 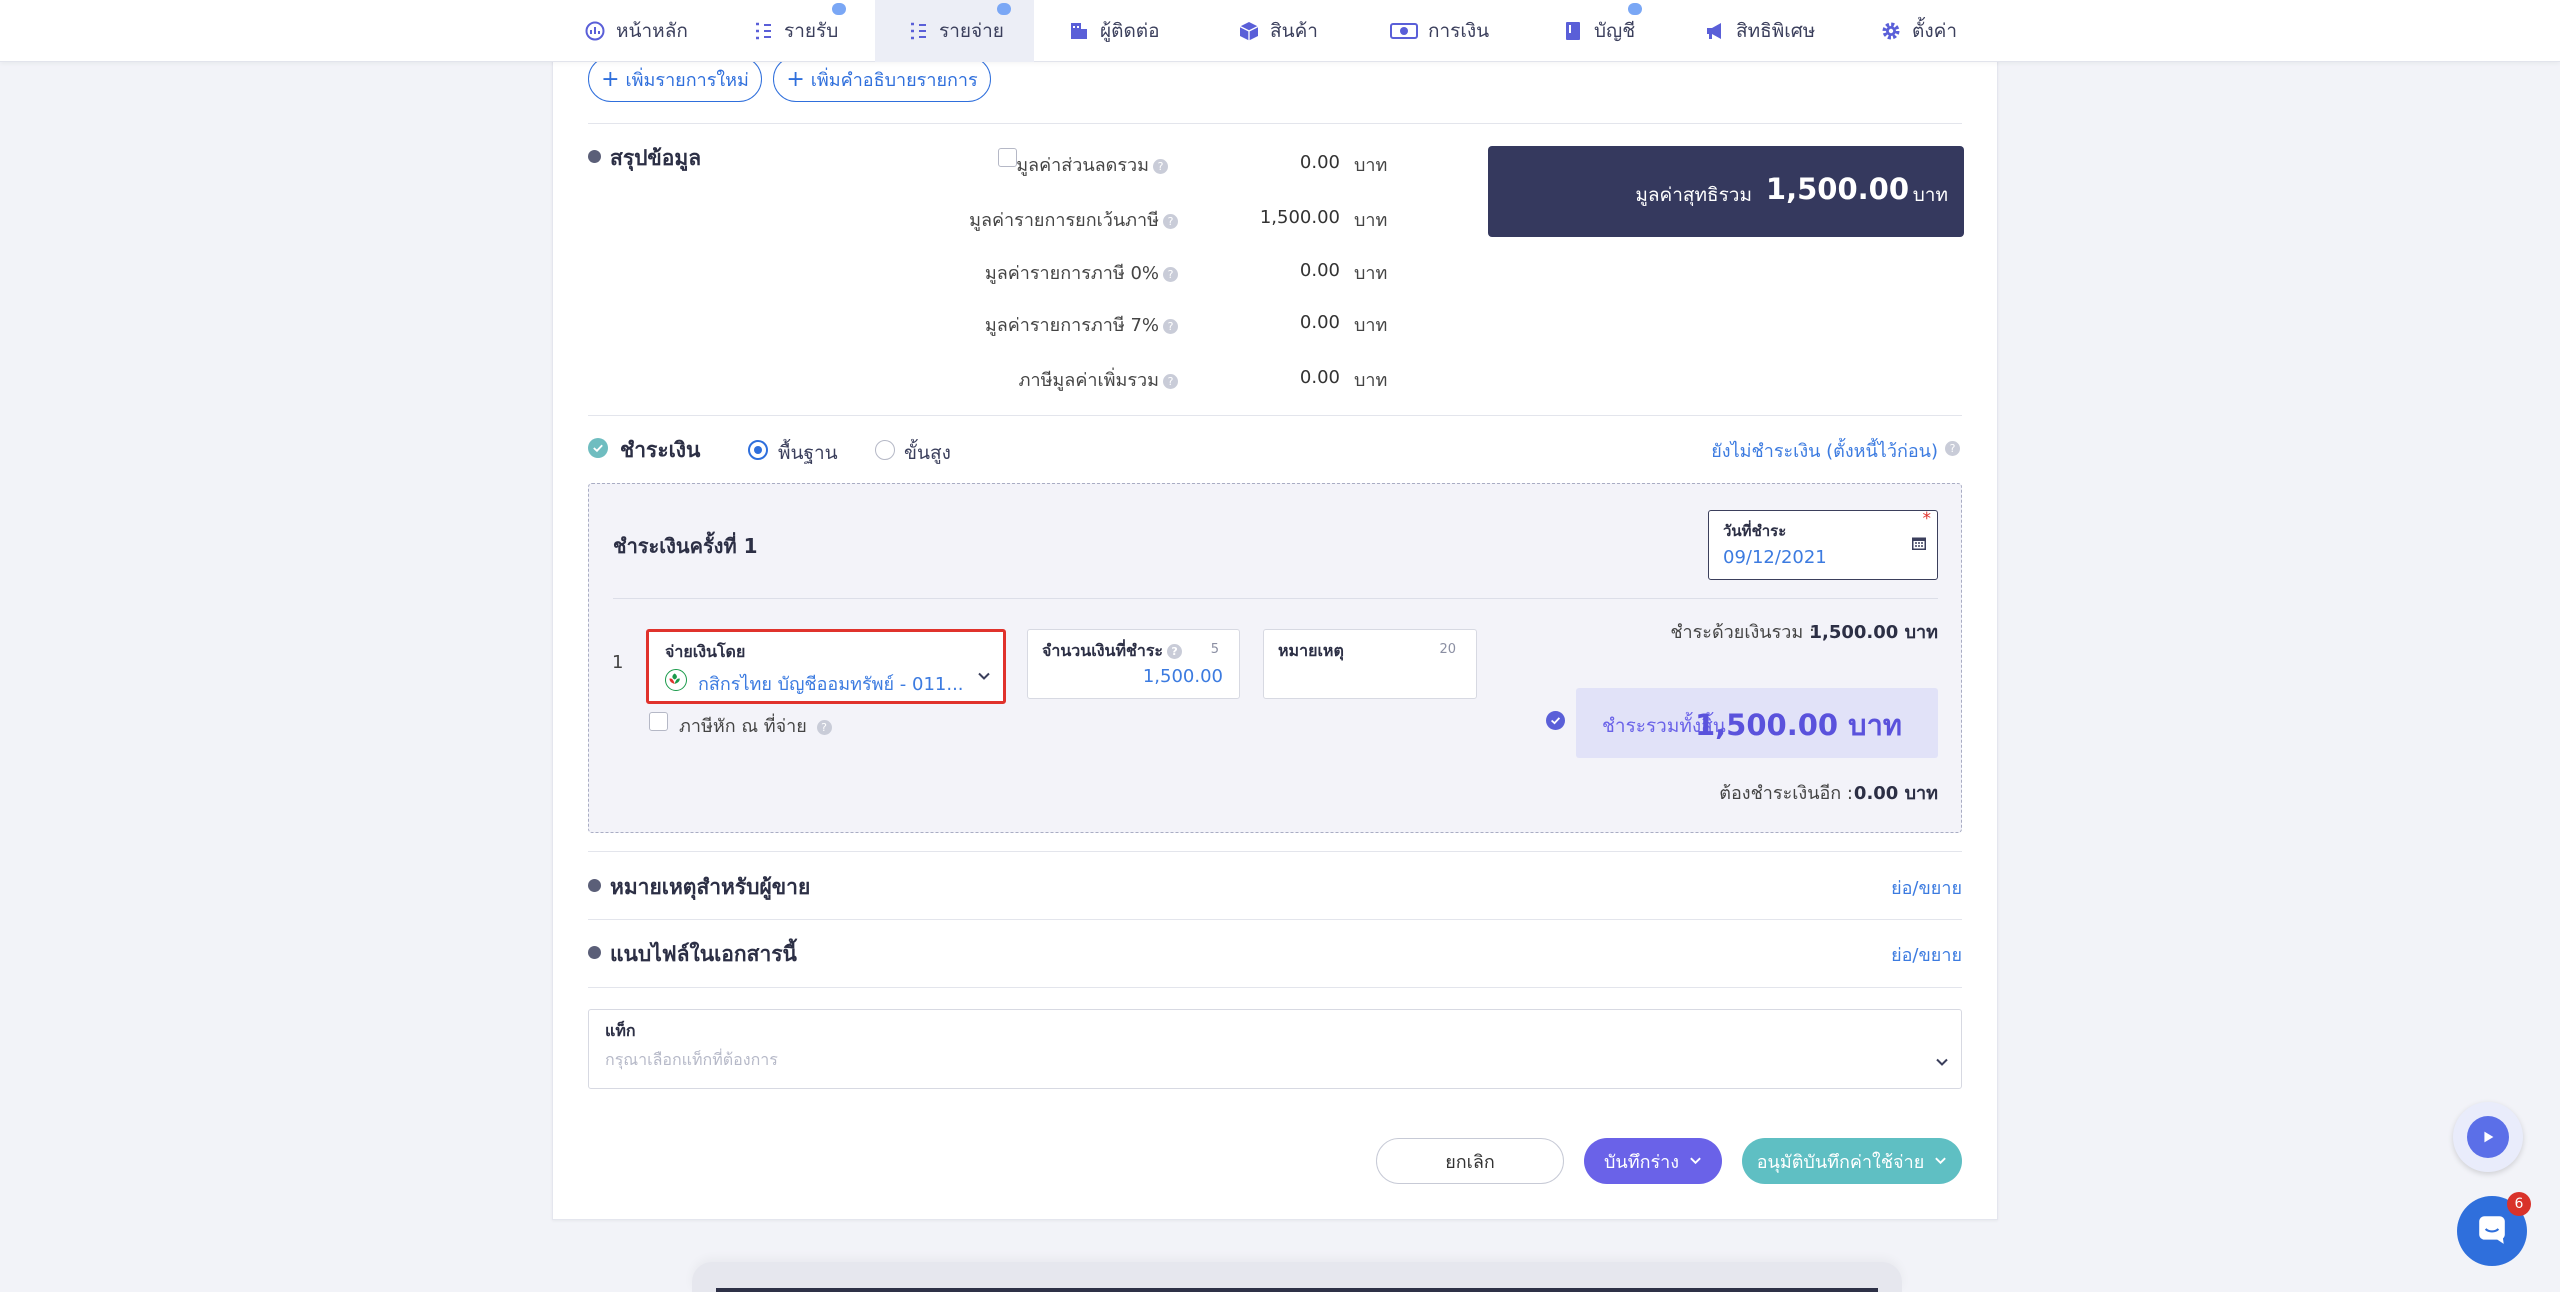 I want to click on payment-note-label: หมายเหตุ, so click(x=1311, y=650).